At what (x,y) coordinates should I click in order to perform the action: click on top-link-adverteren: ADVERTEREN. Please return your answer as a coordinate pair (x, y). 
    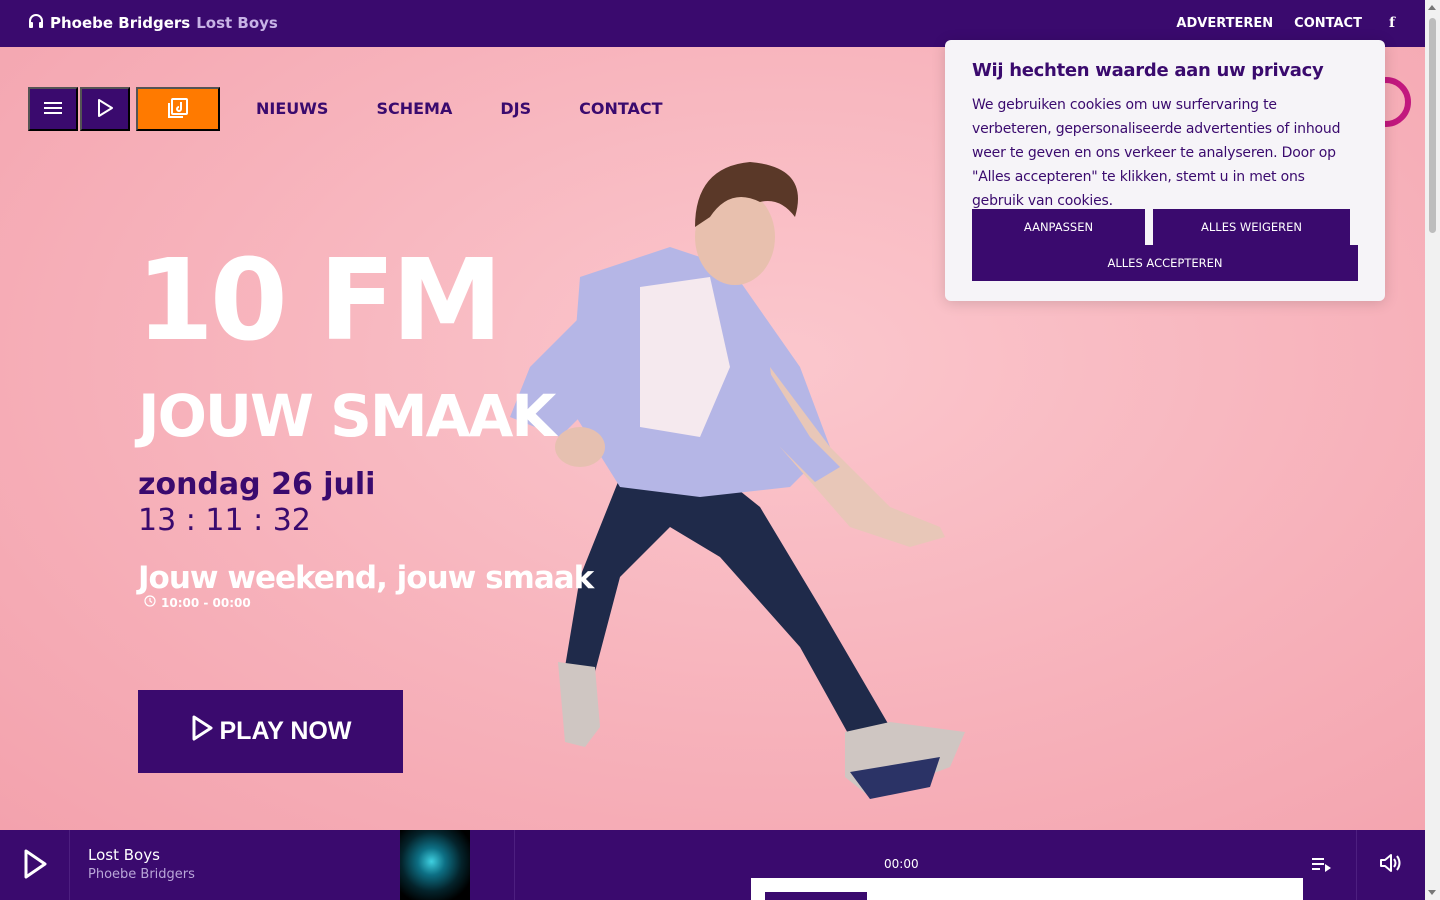
    Looking at the image, I should click on (1224, 23).